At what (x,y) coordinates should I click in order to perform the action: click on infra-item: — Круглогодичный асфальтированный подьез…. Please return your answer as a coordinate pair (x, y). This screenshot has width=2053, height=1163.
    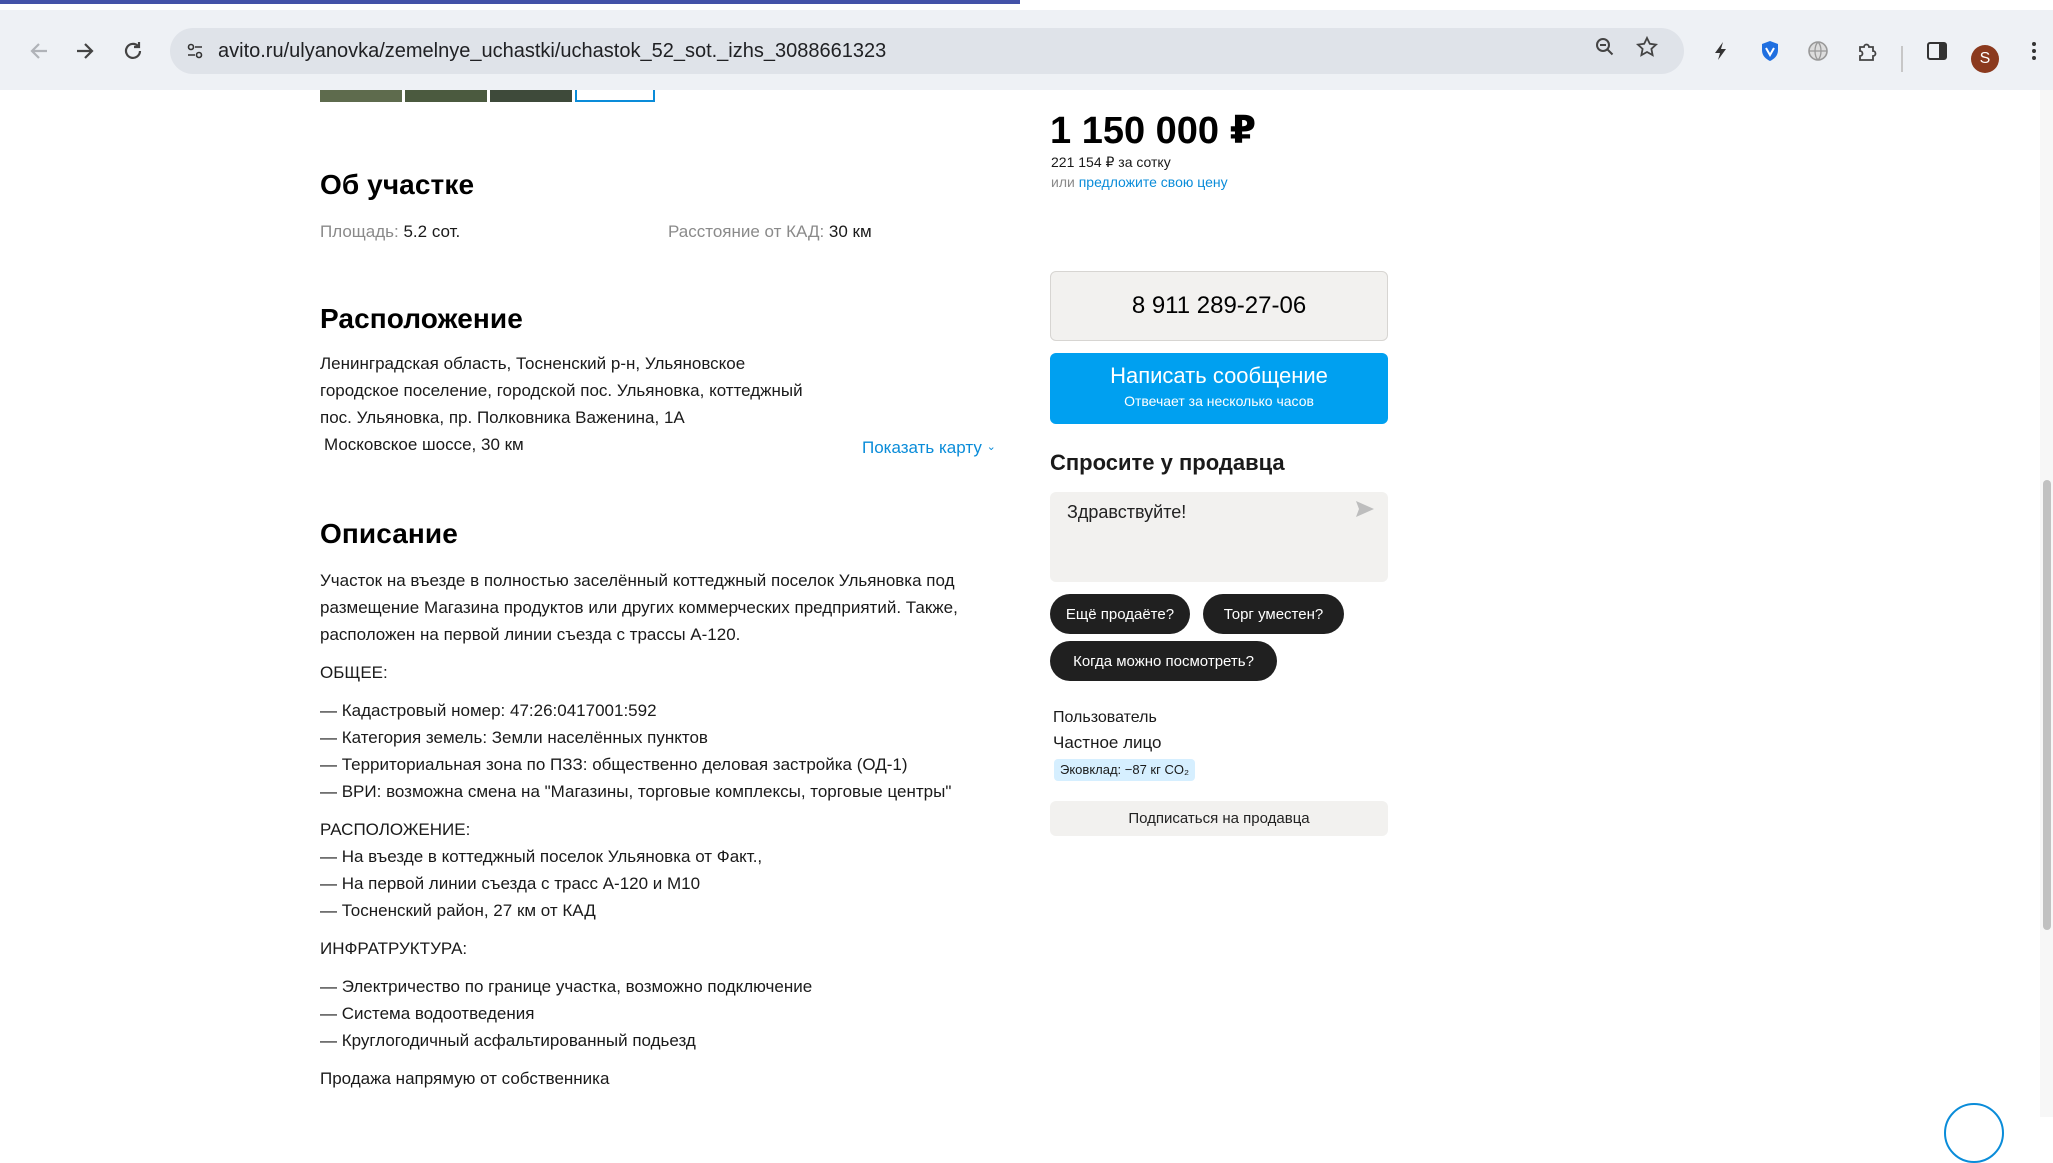
    Looking at the image, I should click on (508, 1040).